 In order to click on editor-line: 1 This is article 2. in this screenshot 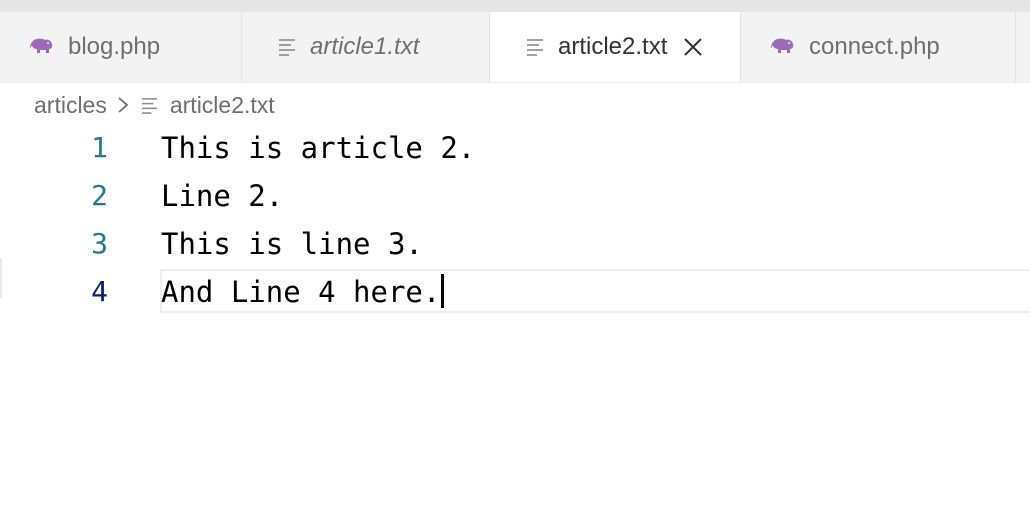, I will do `click(515, 148)`.